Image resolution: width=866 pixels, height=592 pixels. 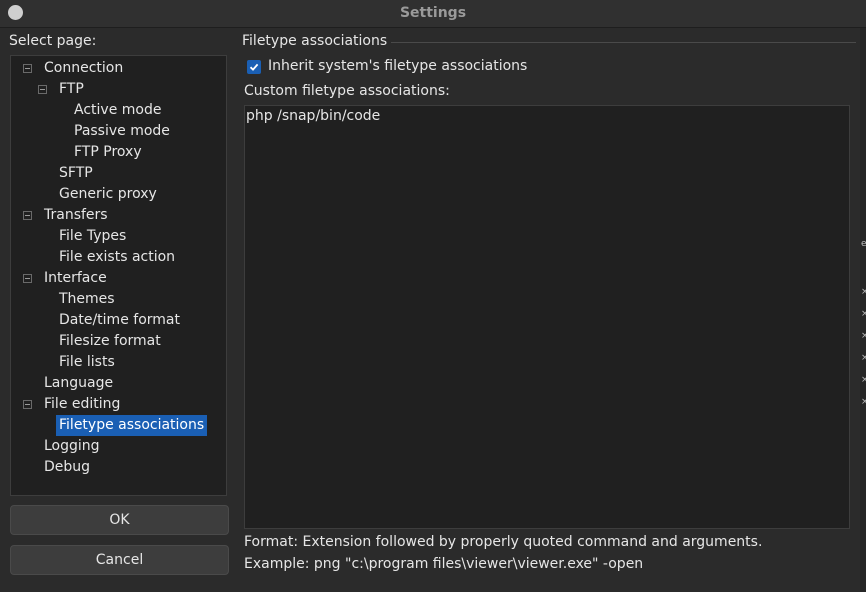 What do you see at coordinates (397, 66) in the screenshot?
I see `inherit-associations-label: Inherit system's filetype associations` at bounding box center [397, 66].